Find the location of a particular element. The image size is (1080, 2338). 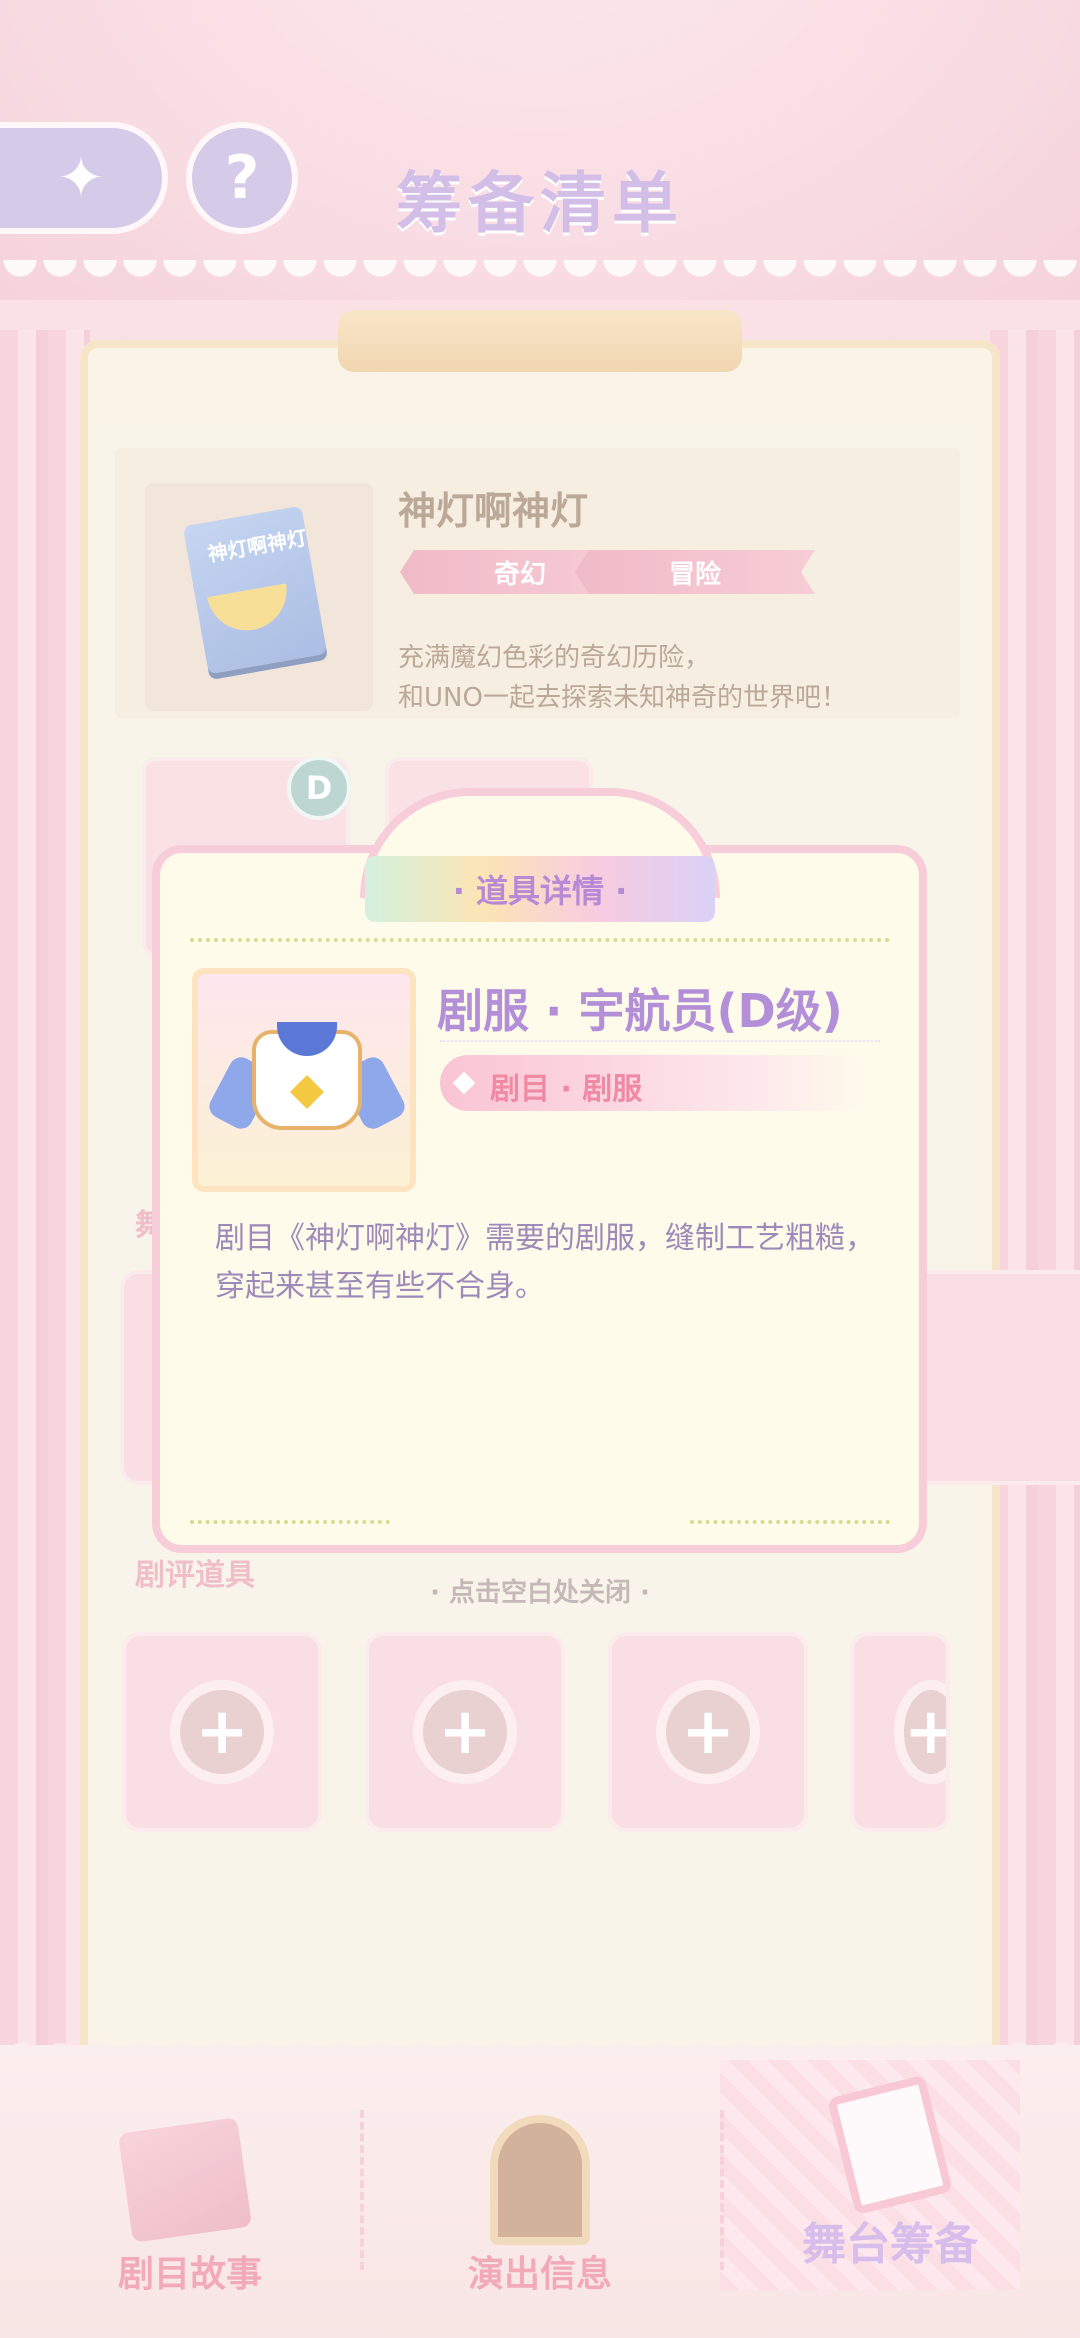

item-name: 剧服 · 宇航员(D级) is located at coordinates (640, 1011).